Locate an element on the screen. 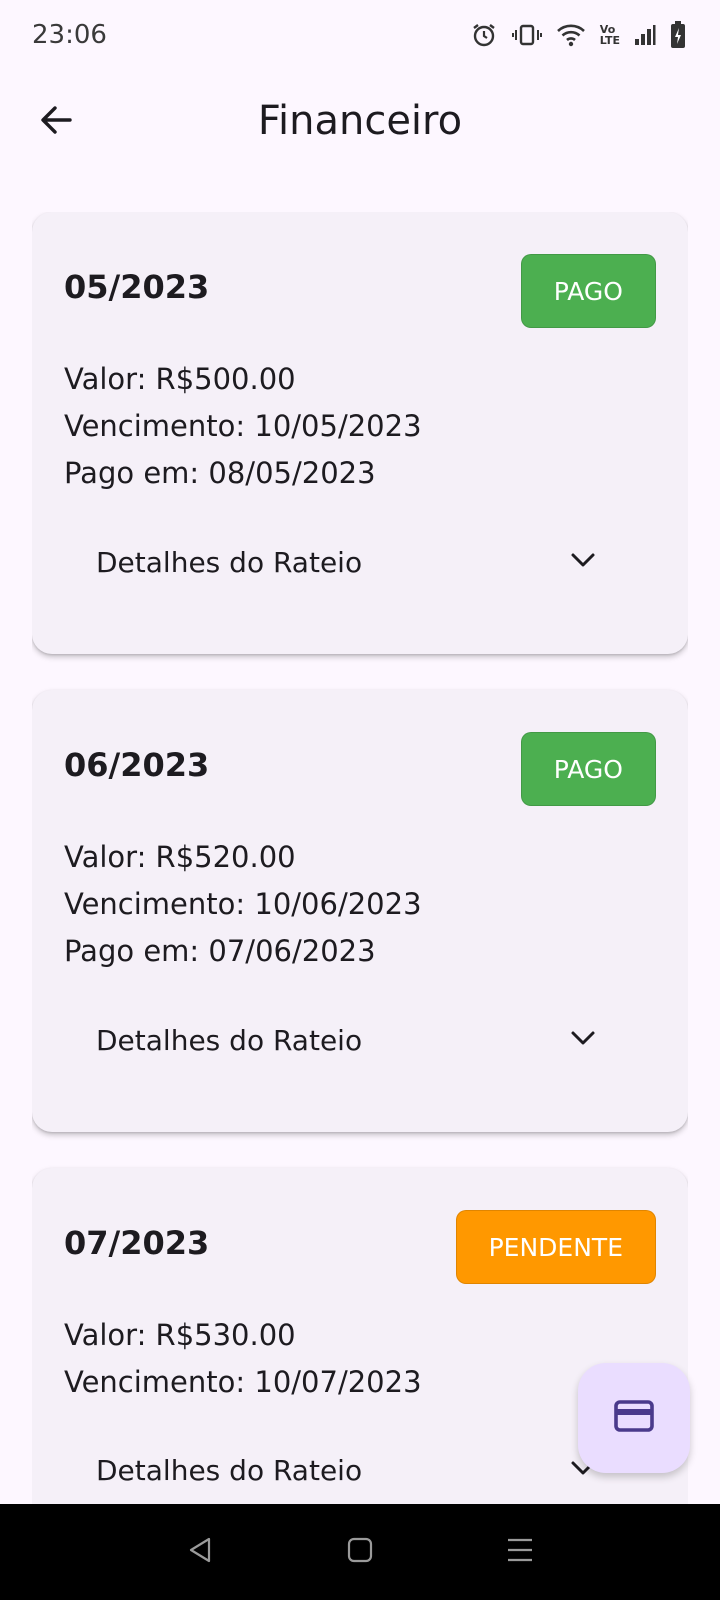 The image size is (720, 1600). card-due-date: Vencimento: 10/07/2023 is located at coordinates (243, 1382).